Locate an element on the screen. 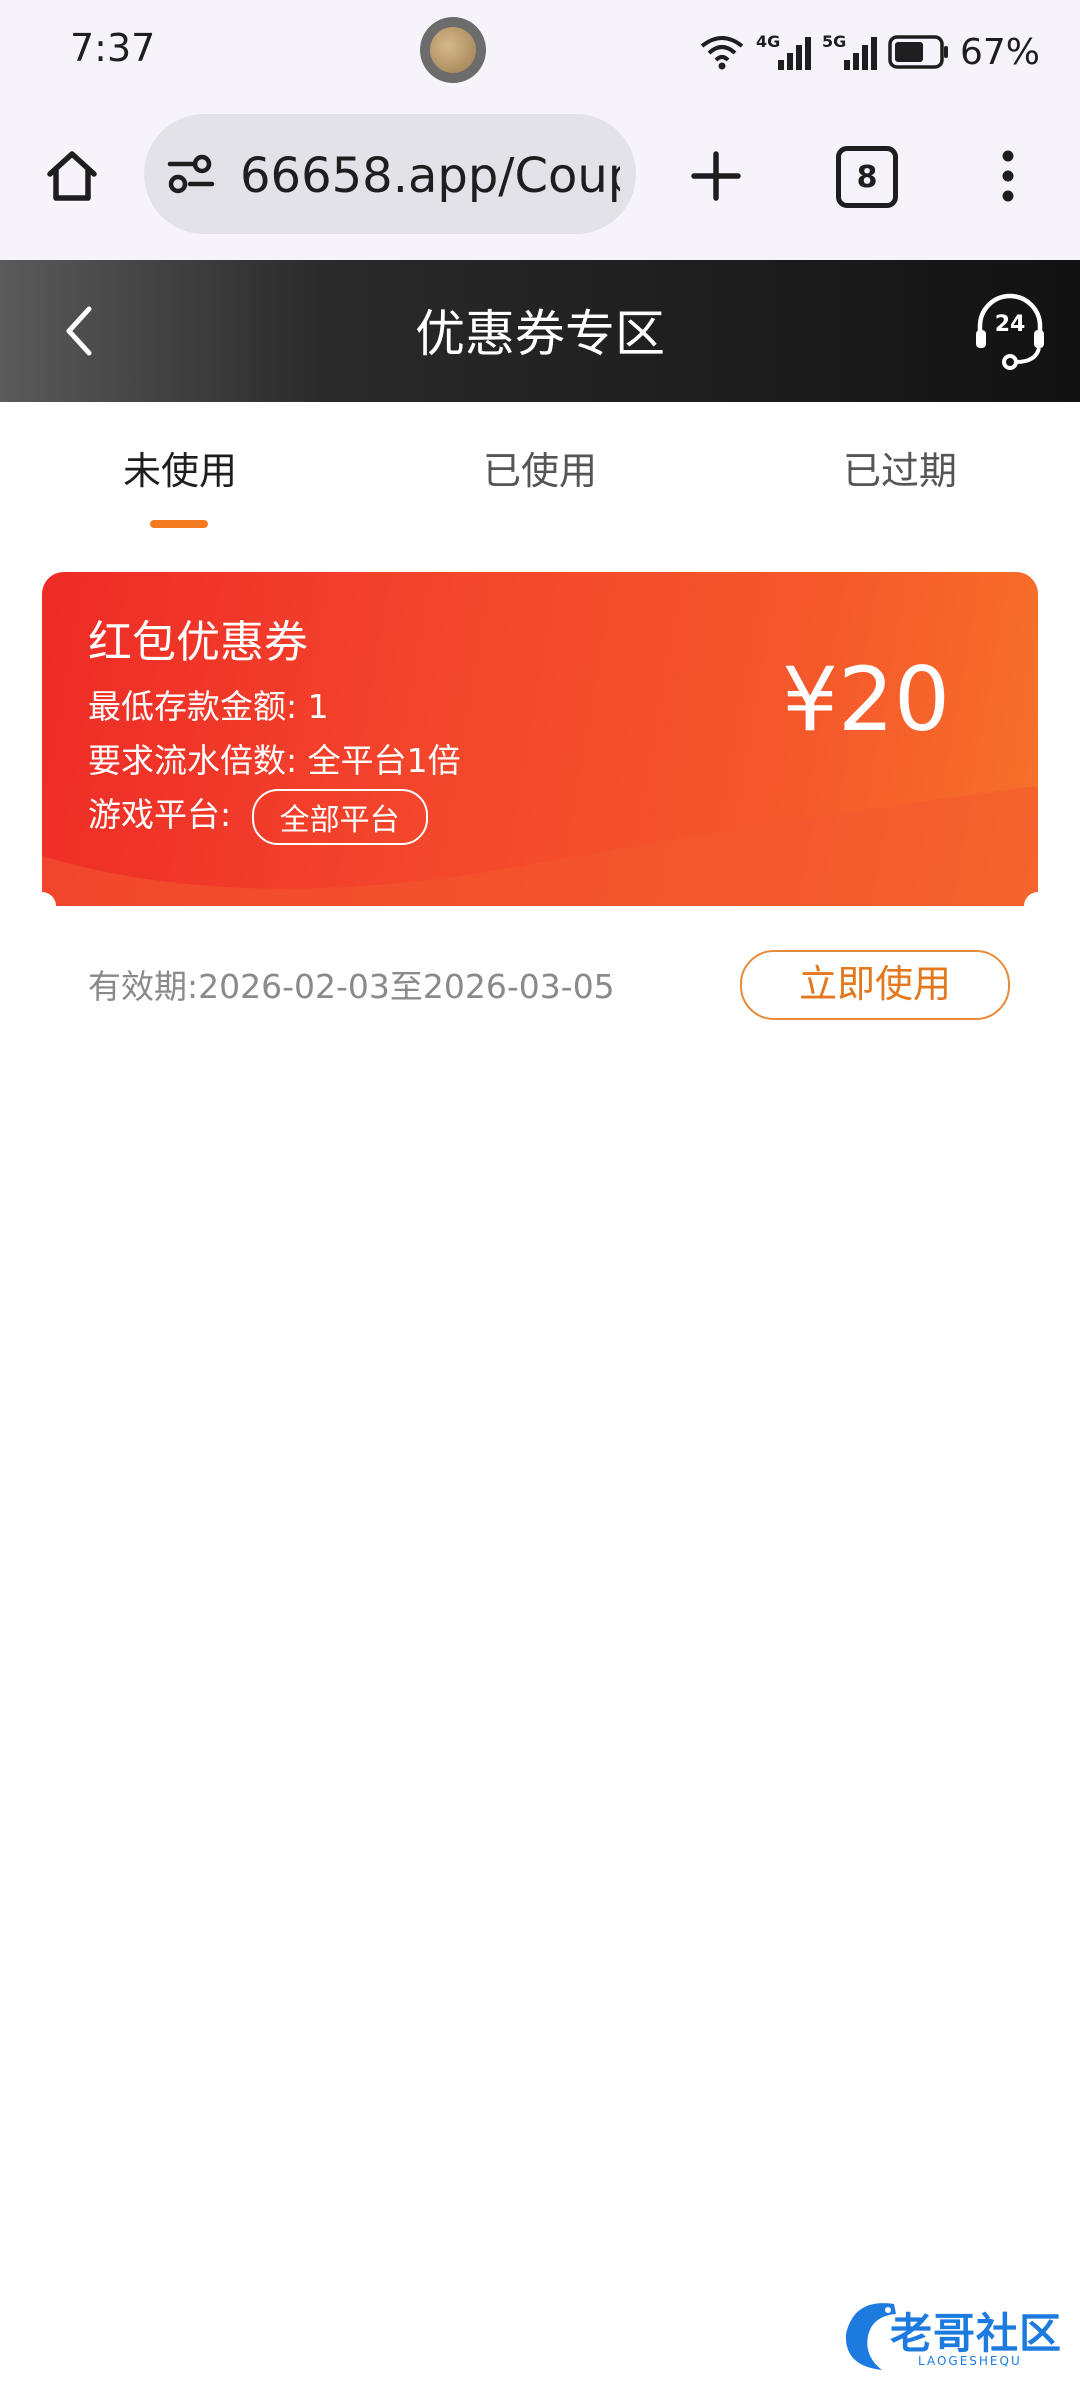 Image resolution: width=1080 pixels, height=2400 pixels. coupon-amount: ¥20 is located at coordinates (866, 699).